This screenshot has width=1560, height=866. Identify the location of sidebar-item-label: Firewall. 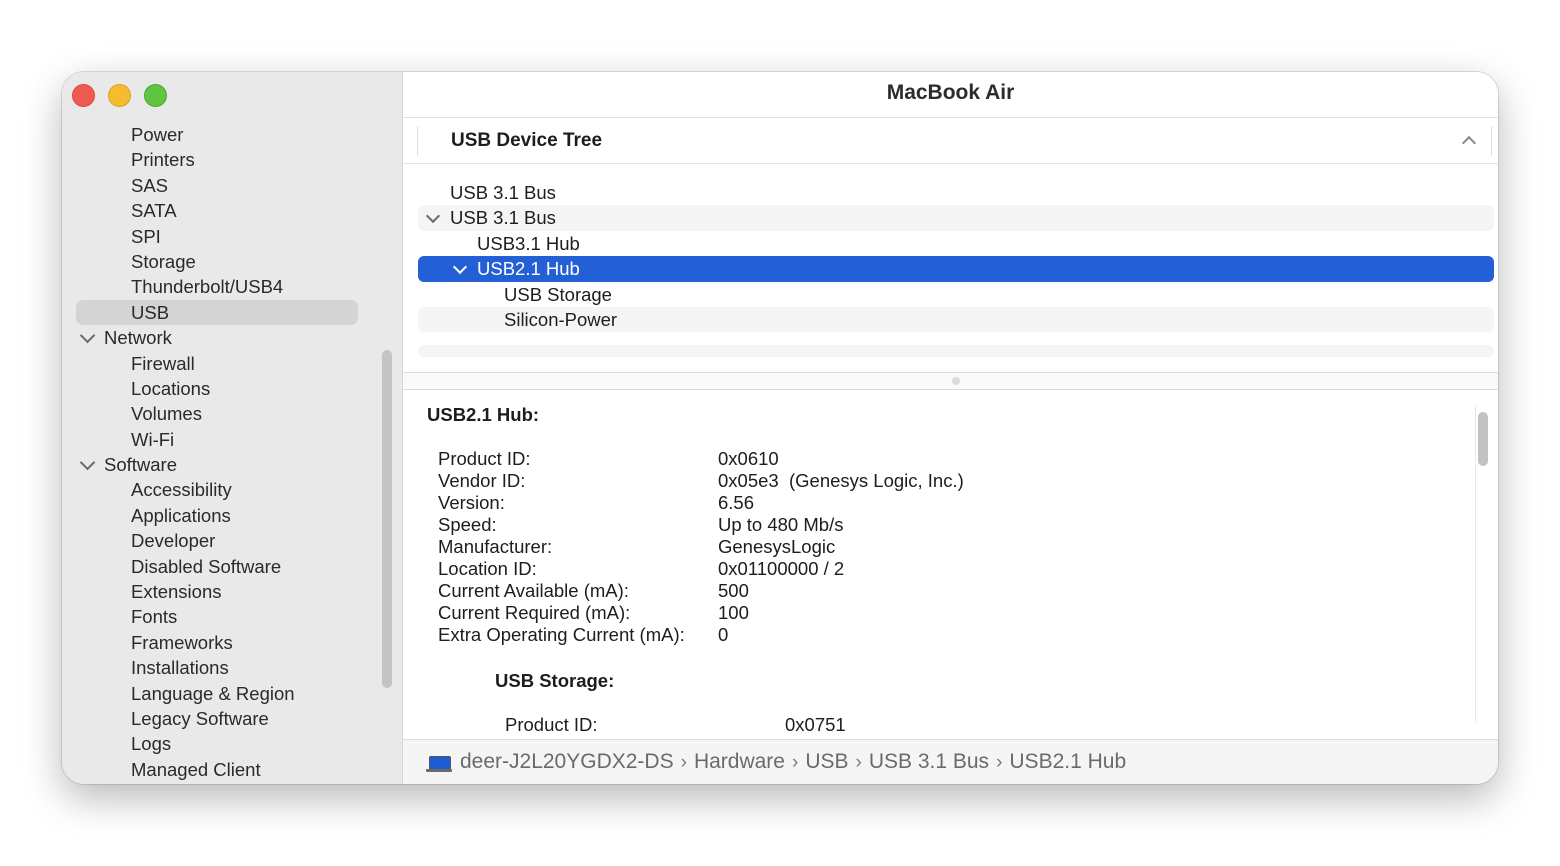
(163, 363).